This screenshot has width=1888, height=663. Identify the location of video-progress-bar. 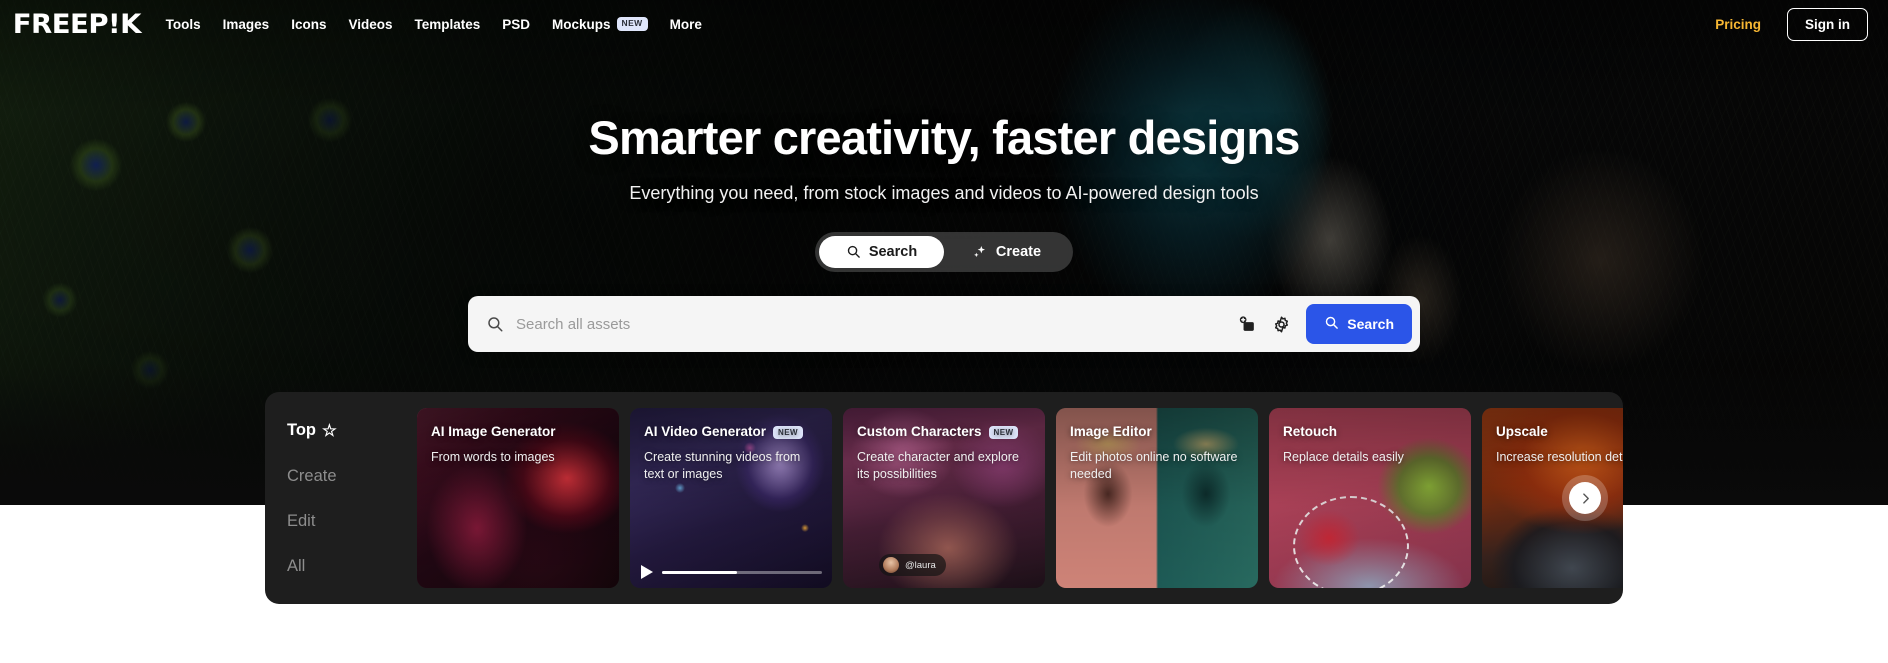
(742, 572).